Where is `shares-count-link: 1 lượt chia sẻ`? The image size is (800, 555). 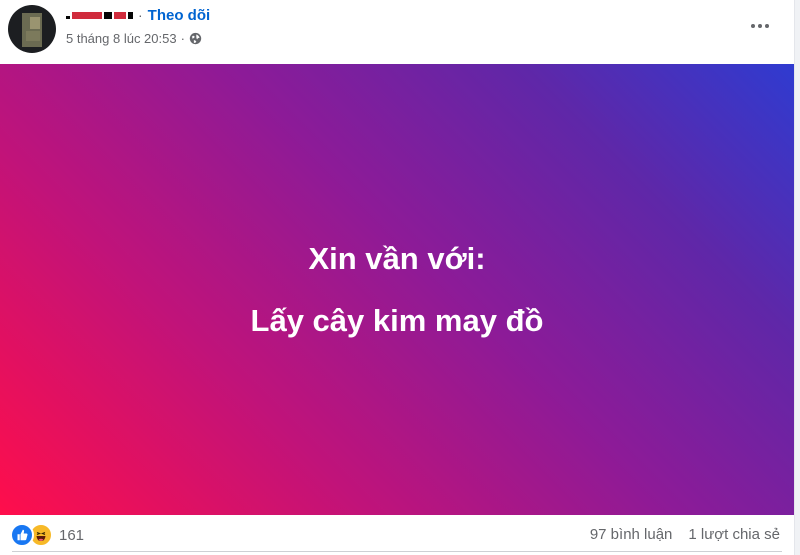 shares-count-link: 1 lượt chia sẻ is located at coordinates (734, 534).